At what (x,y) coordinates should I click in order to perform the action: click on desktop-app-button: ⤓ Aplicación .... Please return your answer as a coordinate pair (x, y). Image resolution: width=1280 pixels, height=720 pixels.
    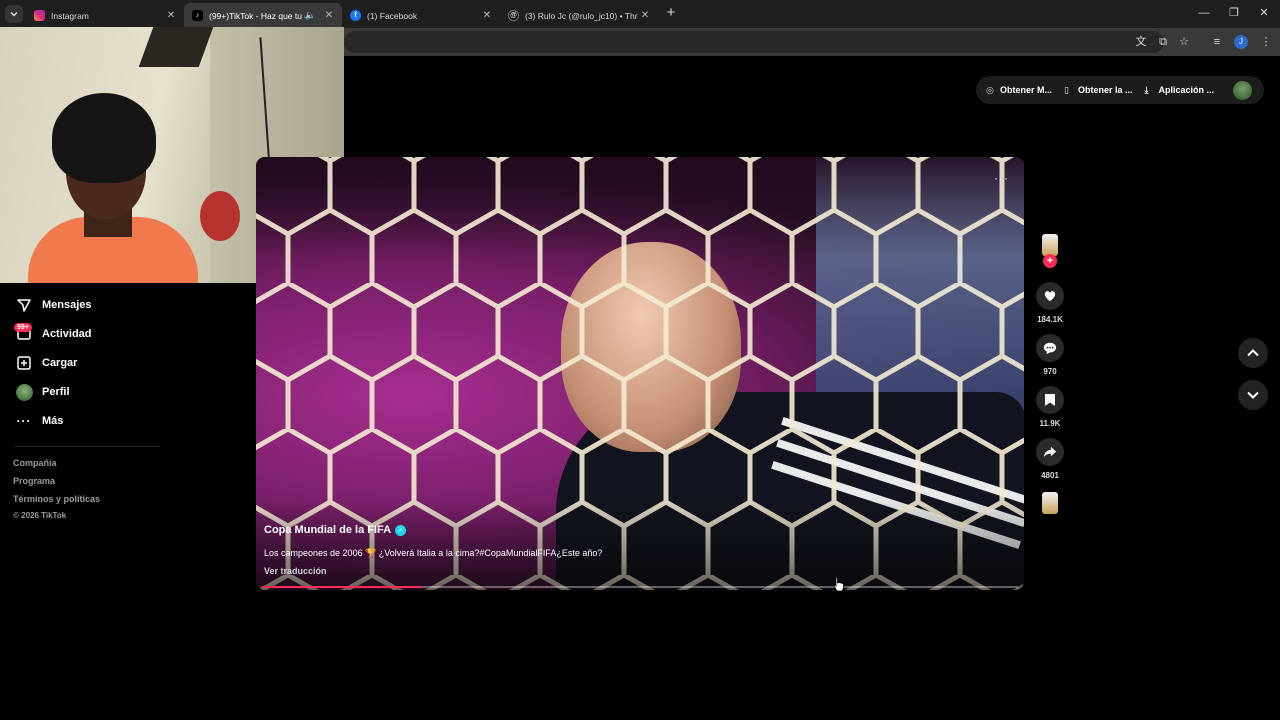
    Looking at the image, I should click on (1180, 90).